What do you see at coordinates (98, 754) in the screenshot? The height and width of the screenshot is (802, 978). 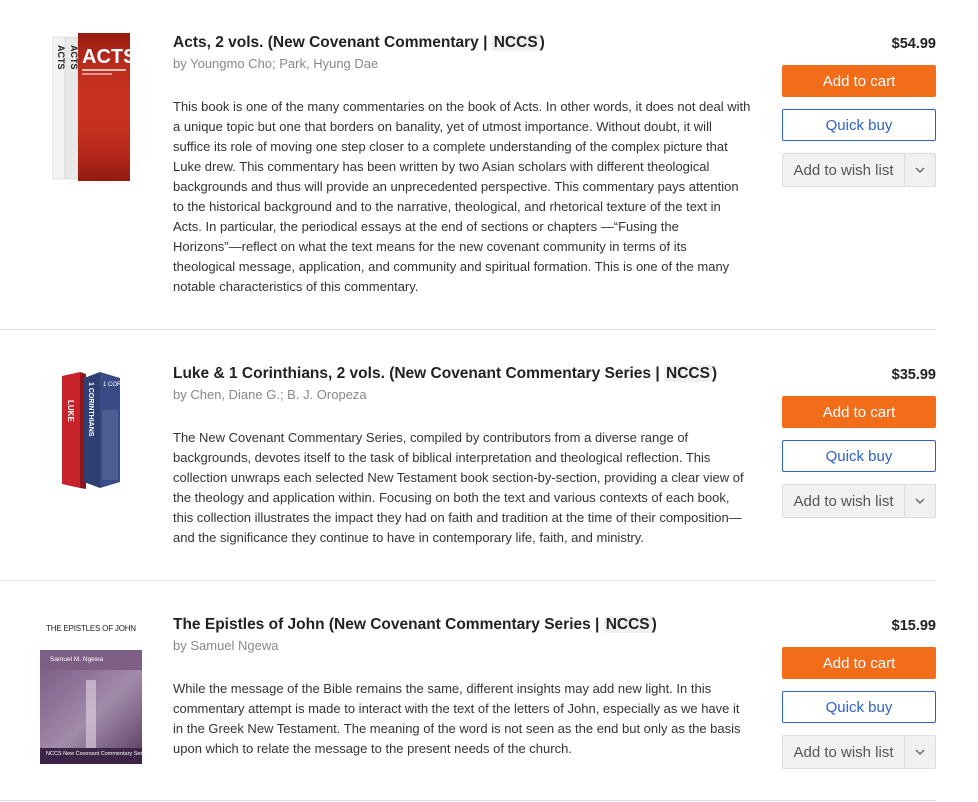 I see `cover-series: NCCS New Covenant Commentary Series` at bounding box center [98, 754].